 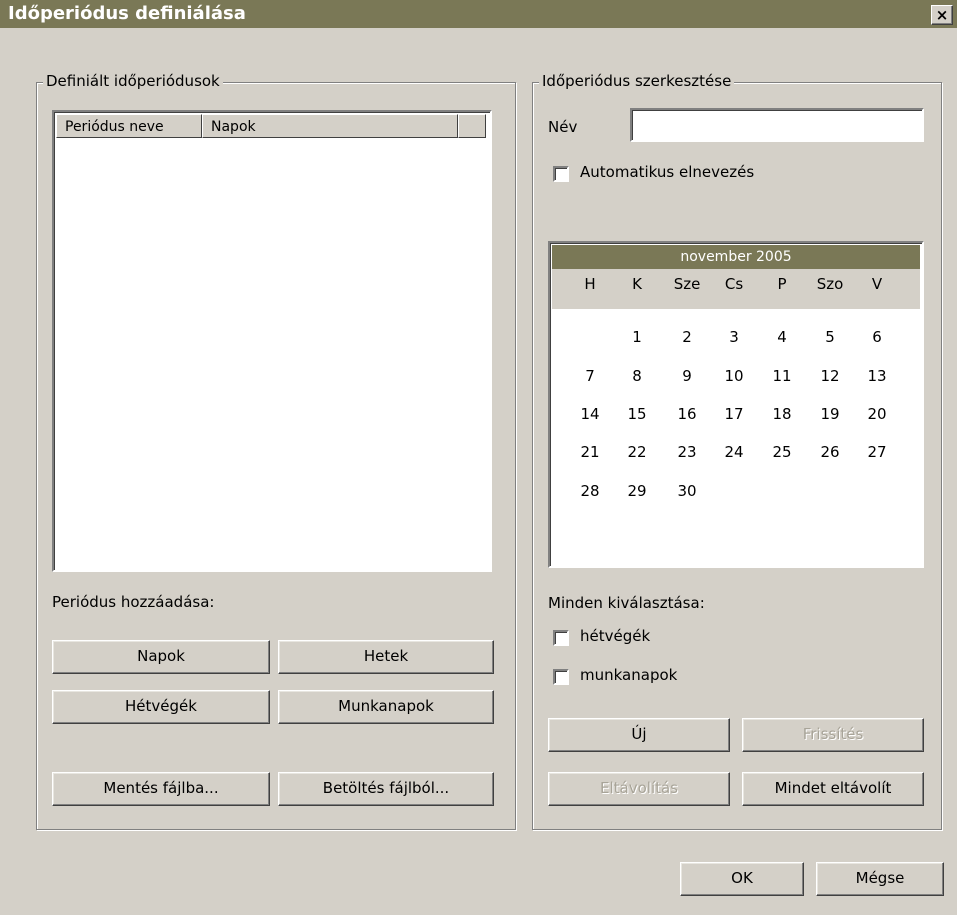 I want to click on calendar-day: 18, so click(x=782, y=414).